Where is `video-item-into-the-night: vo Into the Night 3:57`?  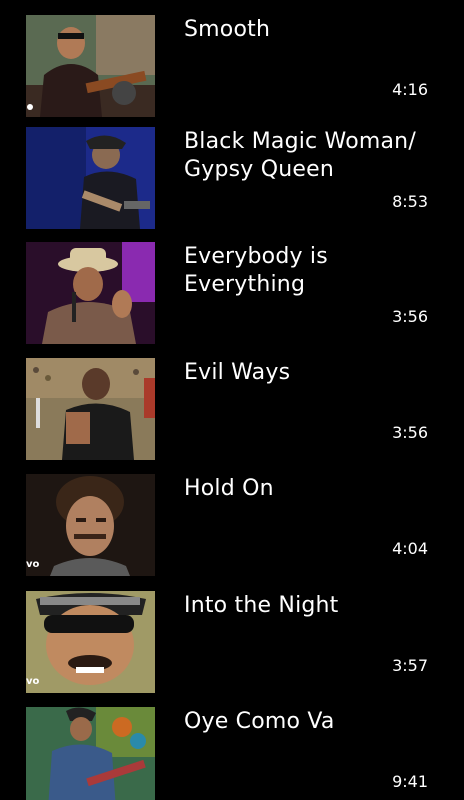
video-item-into-the-night: vo Into the Night 3:57 is located at coordinates (232, 642).